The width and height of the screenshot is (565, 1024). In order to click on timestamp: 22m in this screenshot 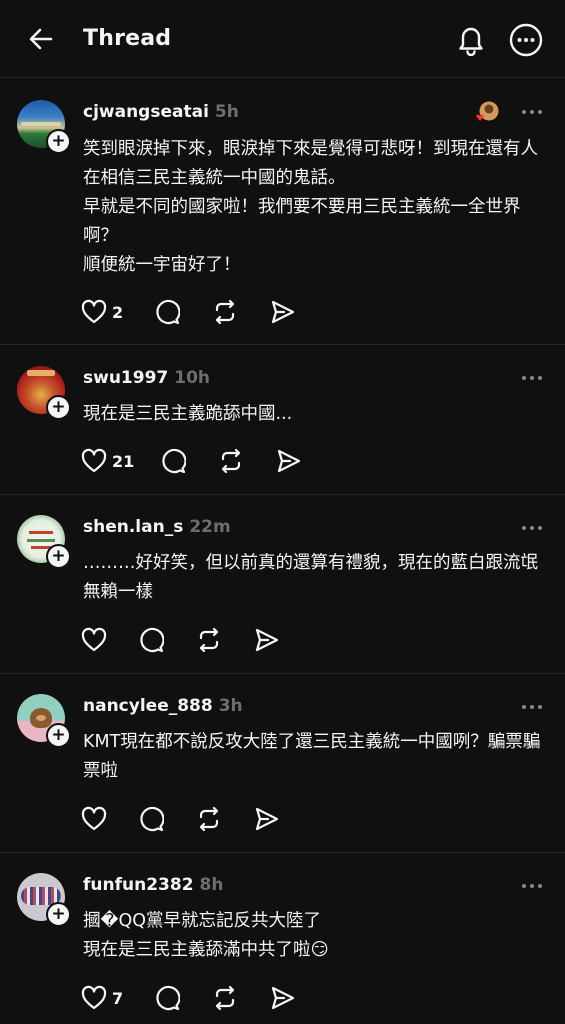, I will do `click(210, 527)`.